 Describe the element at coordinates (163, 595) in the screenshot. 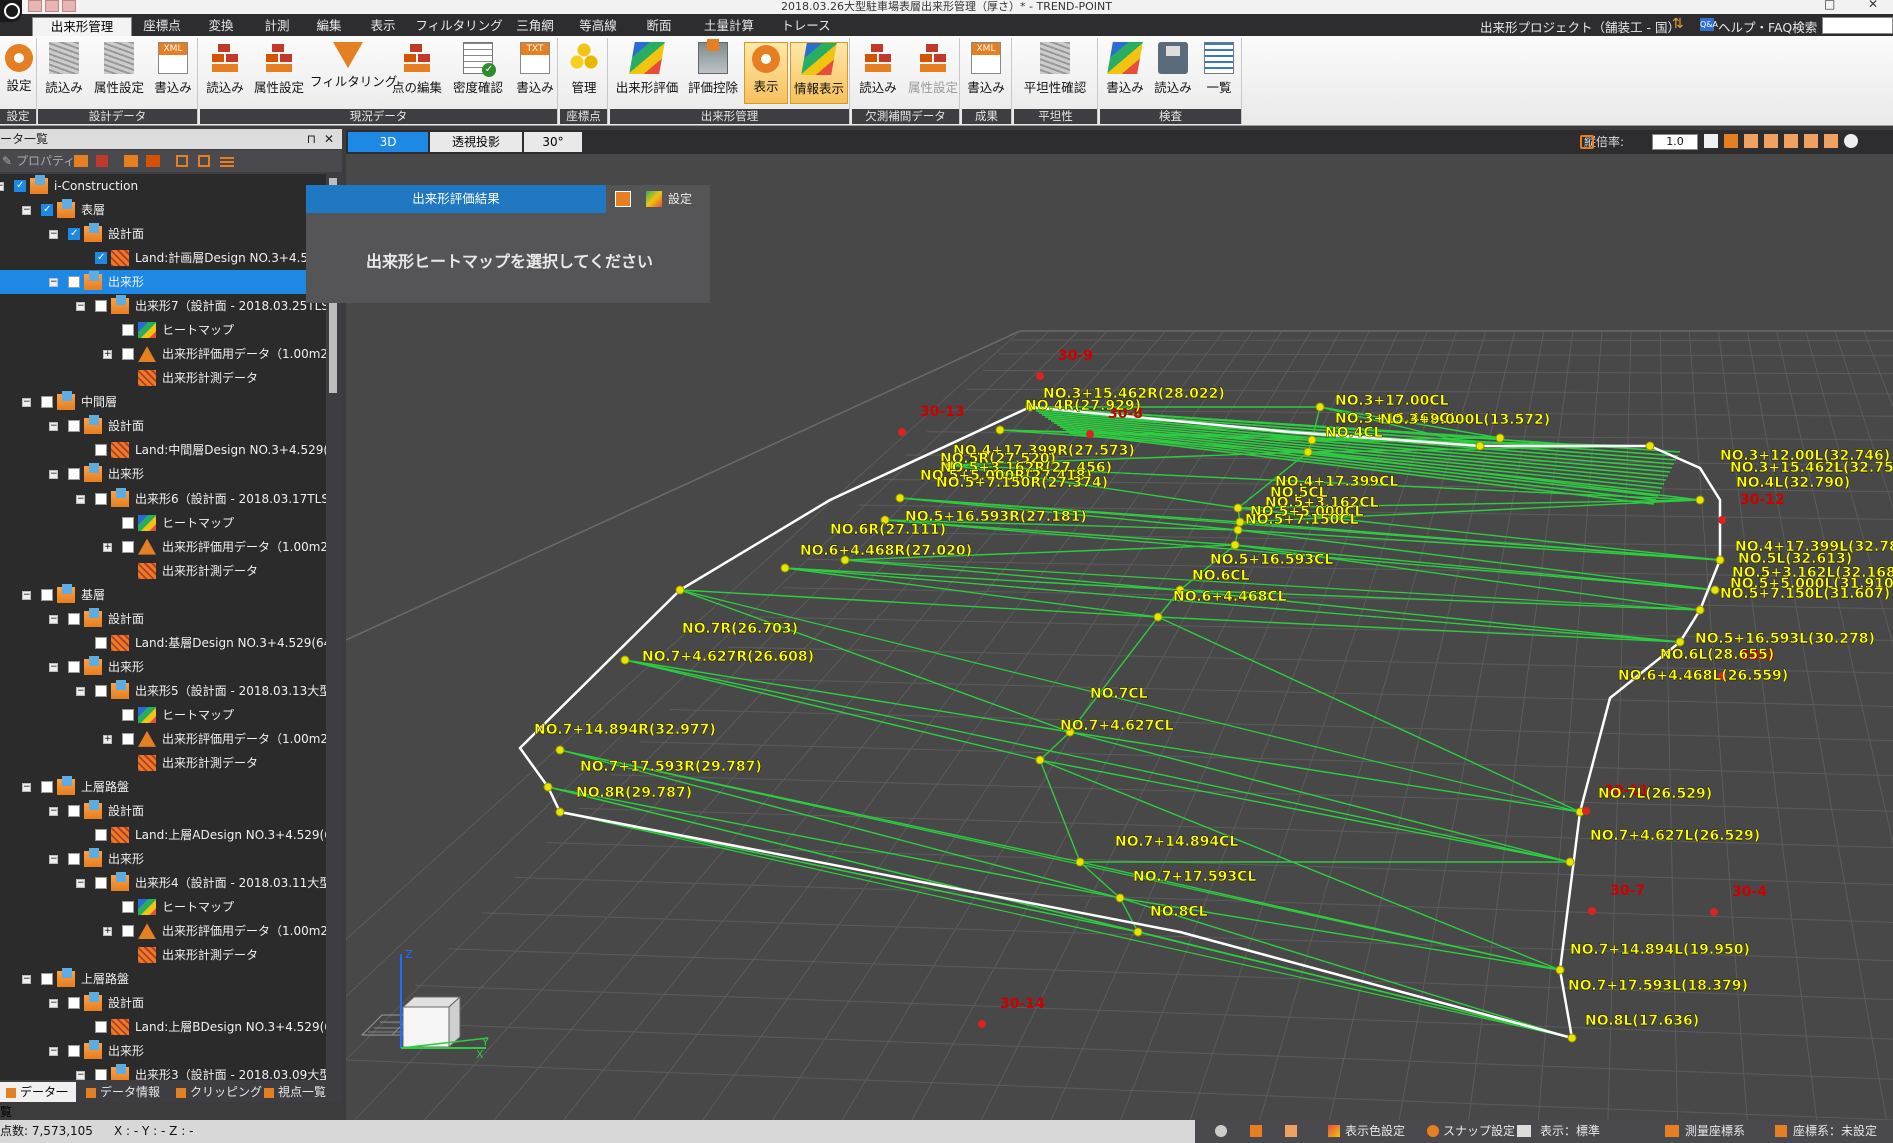

I see `tree-item: − 基層` at that location.